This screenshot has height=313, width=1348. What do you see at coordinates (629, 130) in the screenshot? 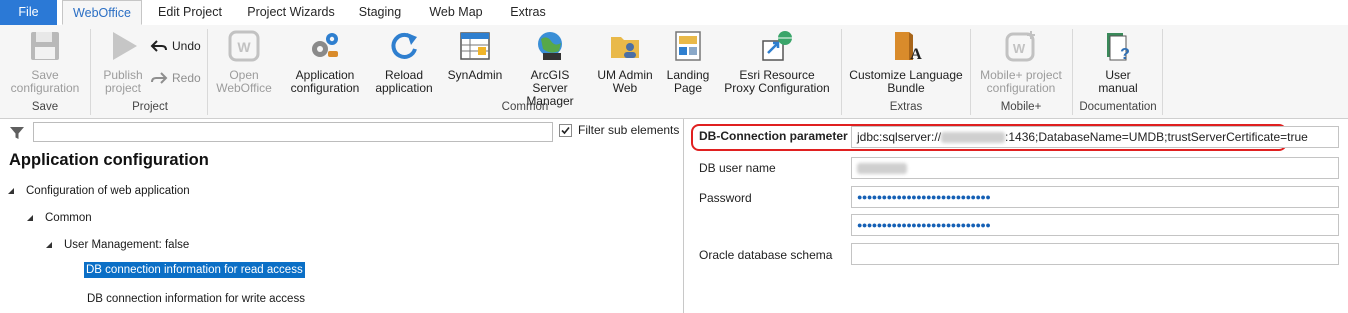
I see `filter-sub-elements-label: Filter sub elements` at bounding box center [629, 130].